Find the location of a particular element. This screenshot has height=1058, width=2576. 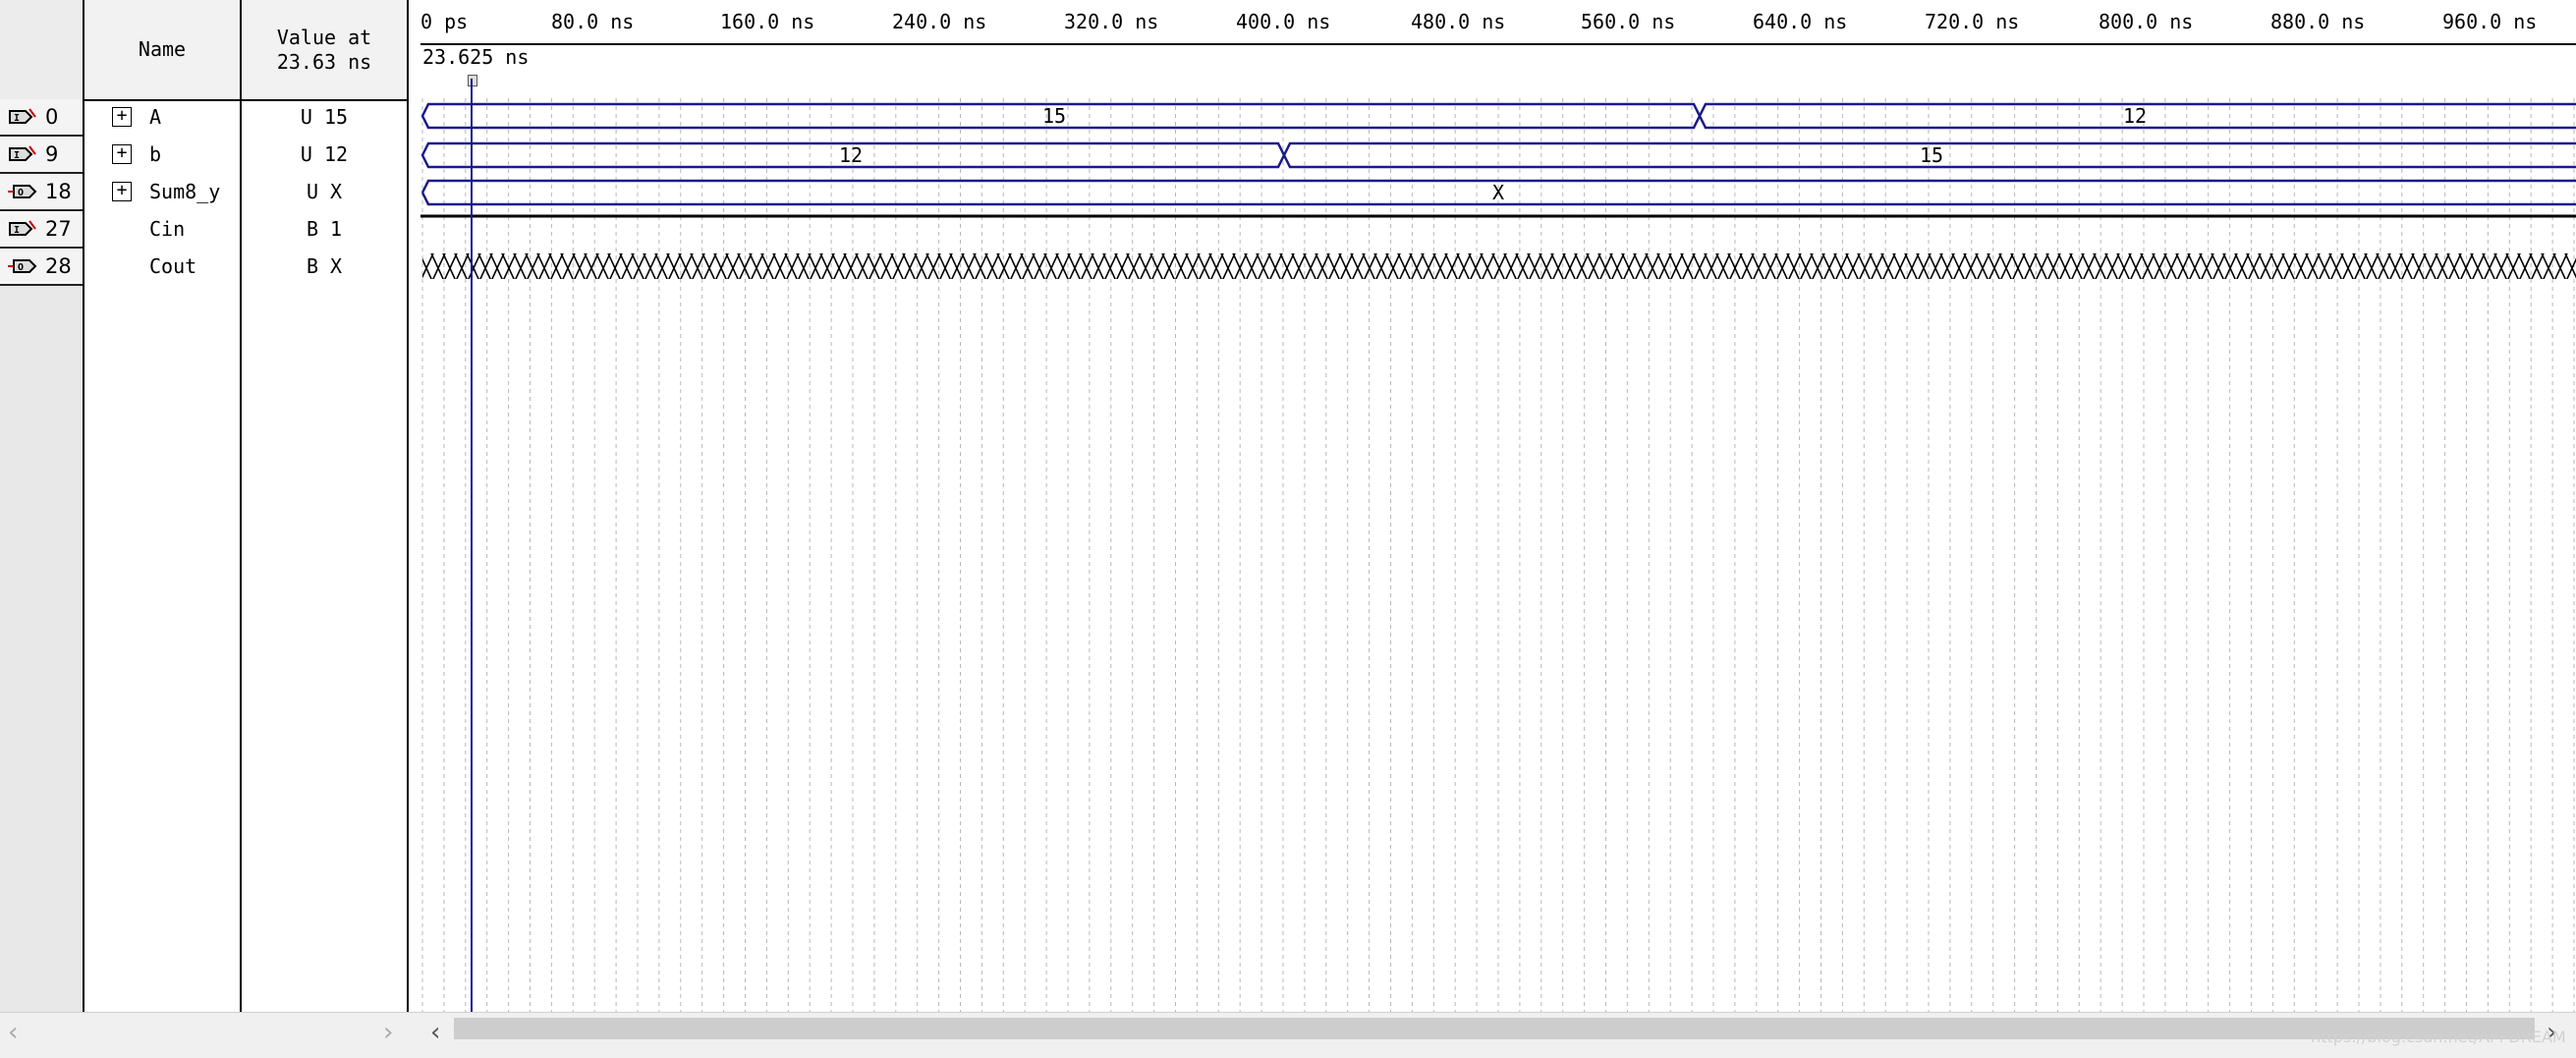

value-header-line1: Value at is located at coordinates (324, 37).